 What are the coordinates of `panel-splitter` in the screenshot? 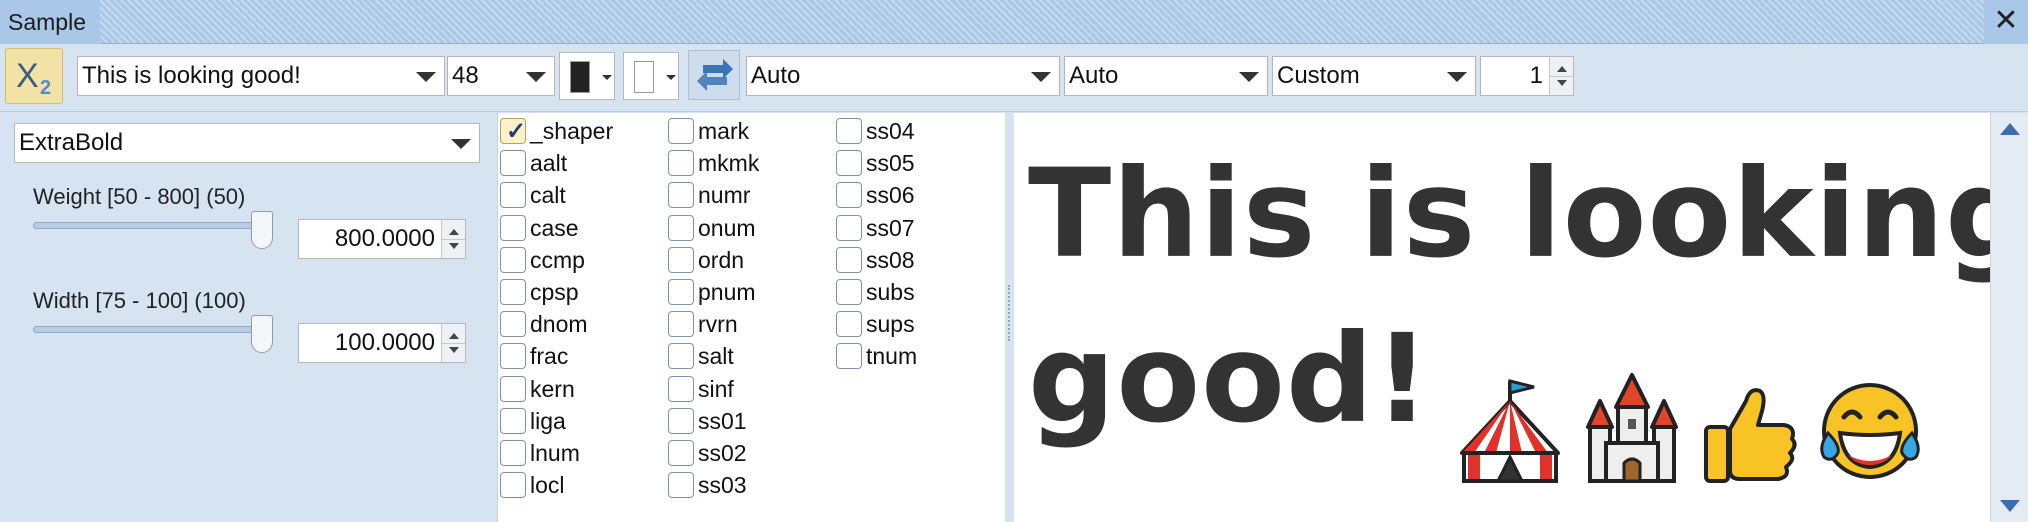 It's located at (1010, 317).